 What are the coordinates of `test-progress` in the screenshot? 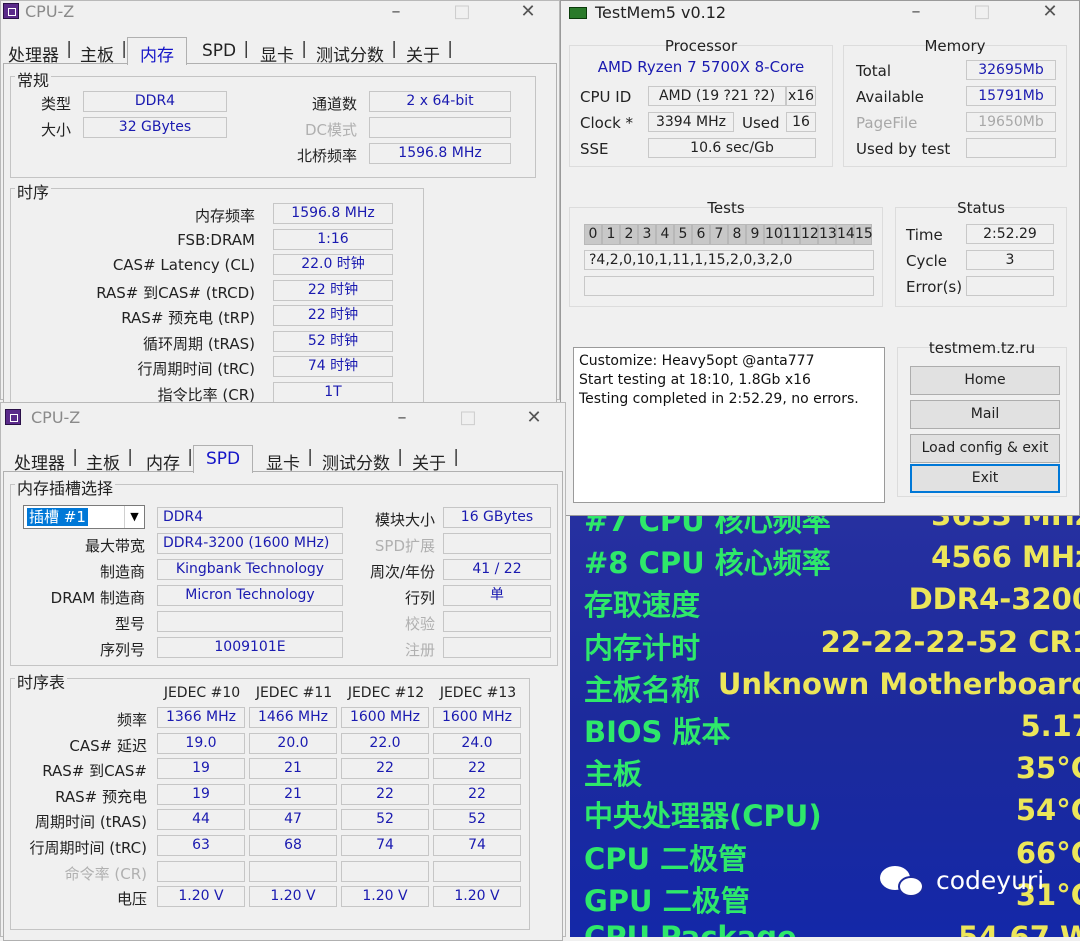 It's located at (729, 286).